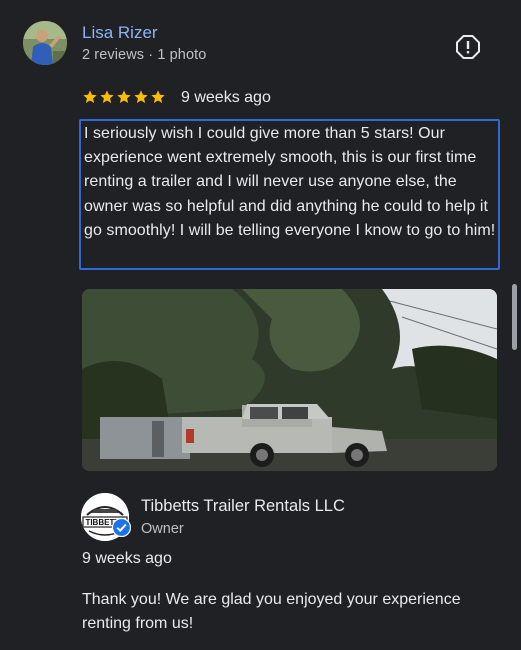  What do you see at coordinates (514, 317) in the screenshot?
I see `scrollbar-thumb` at bounding box center [514, 317].